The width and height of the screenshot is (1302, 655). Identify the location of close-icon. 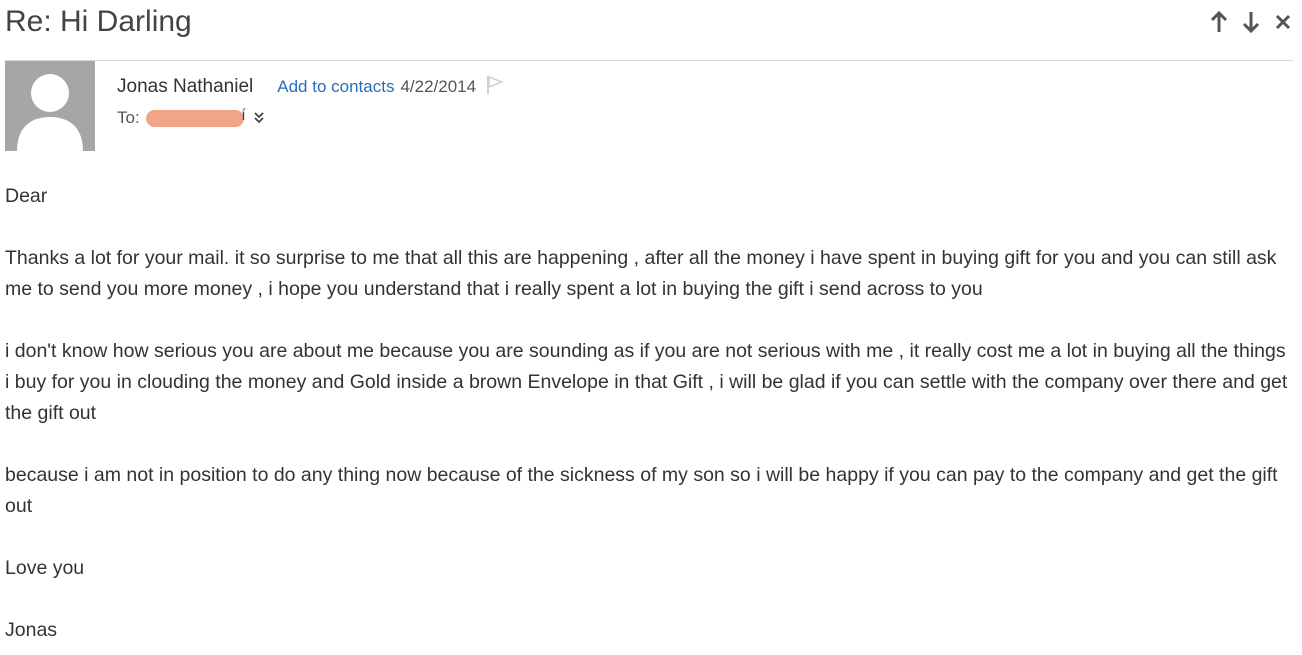
(1283, 22).